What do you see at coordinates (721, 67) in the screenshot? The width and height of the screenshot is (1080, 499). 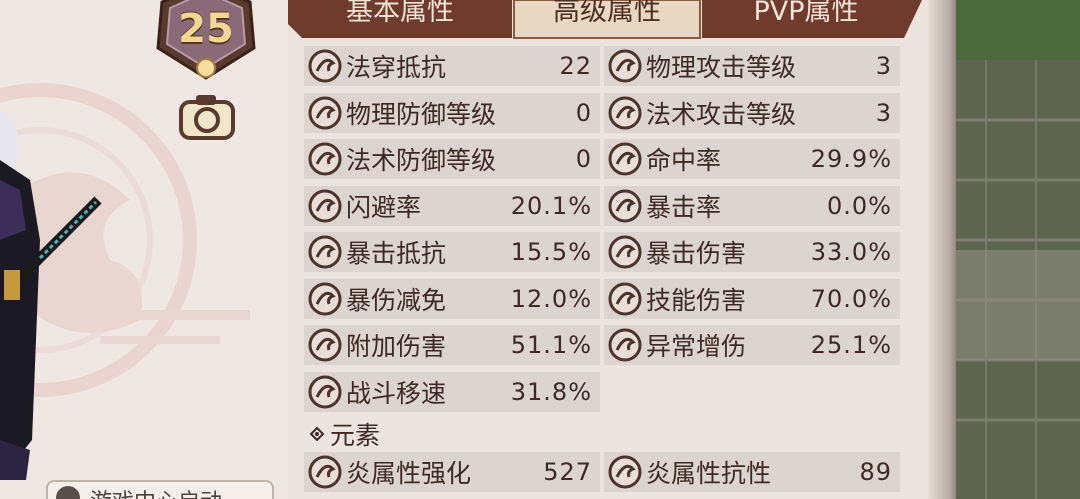 I see `stat-label: 物理攻击等级` at bounding box center [721, 67].